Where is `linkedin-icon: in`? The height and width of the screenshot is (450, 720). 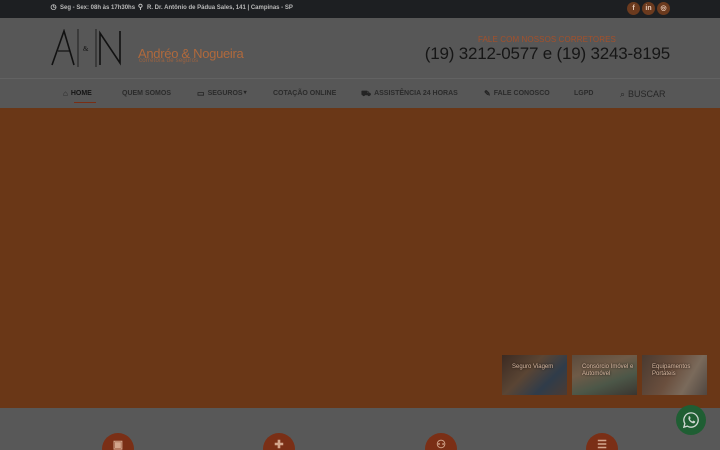
linkedin-icon: in is located at coordinates (648, 8).